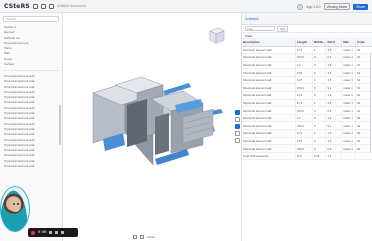 This screenshot has height=241, width=372. Describe the element at coordinates (237, 112) in the screenshot. I see `select-tool-icon` at that location.